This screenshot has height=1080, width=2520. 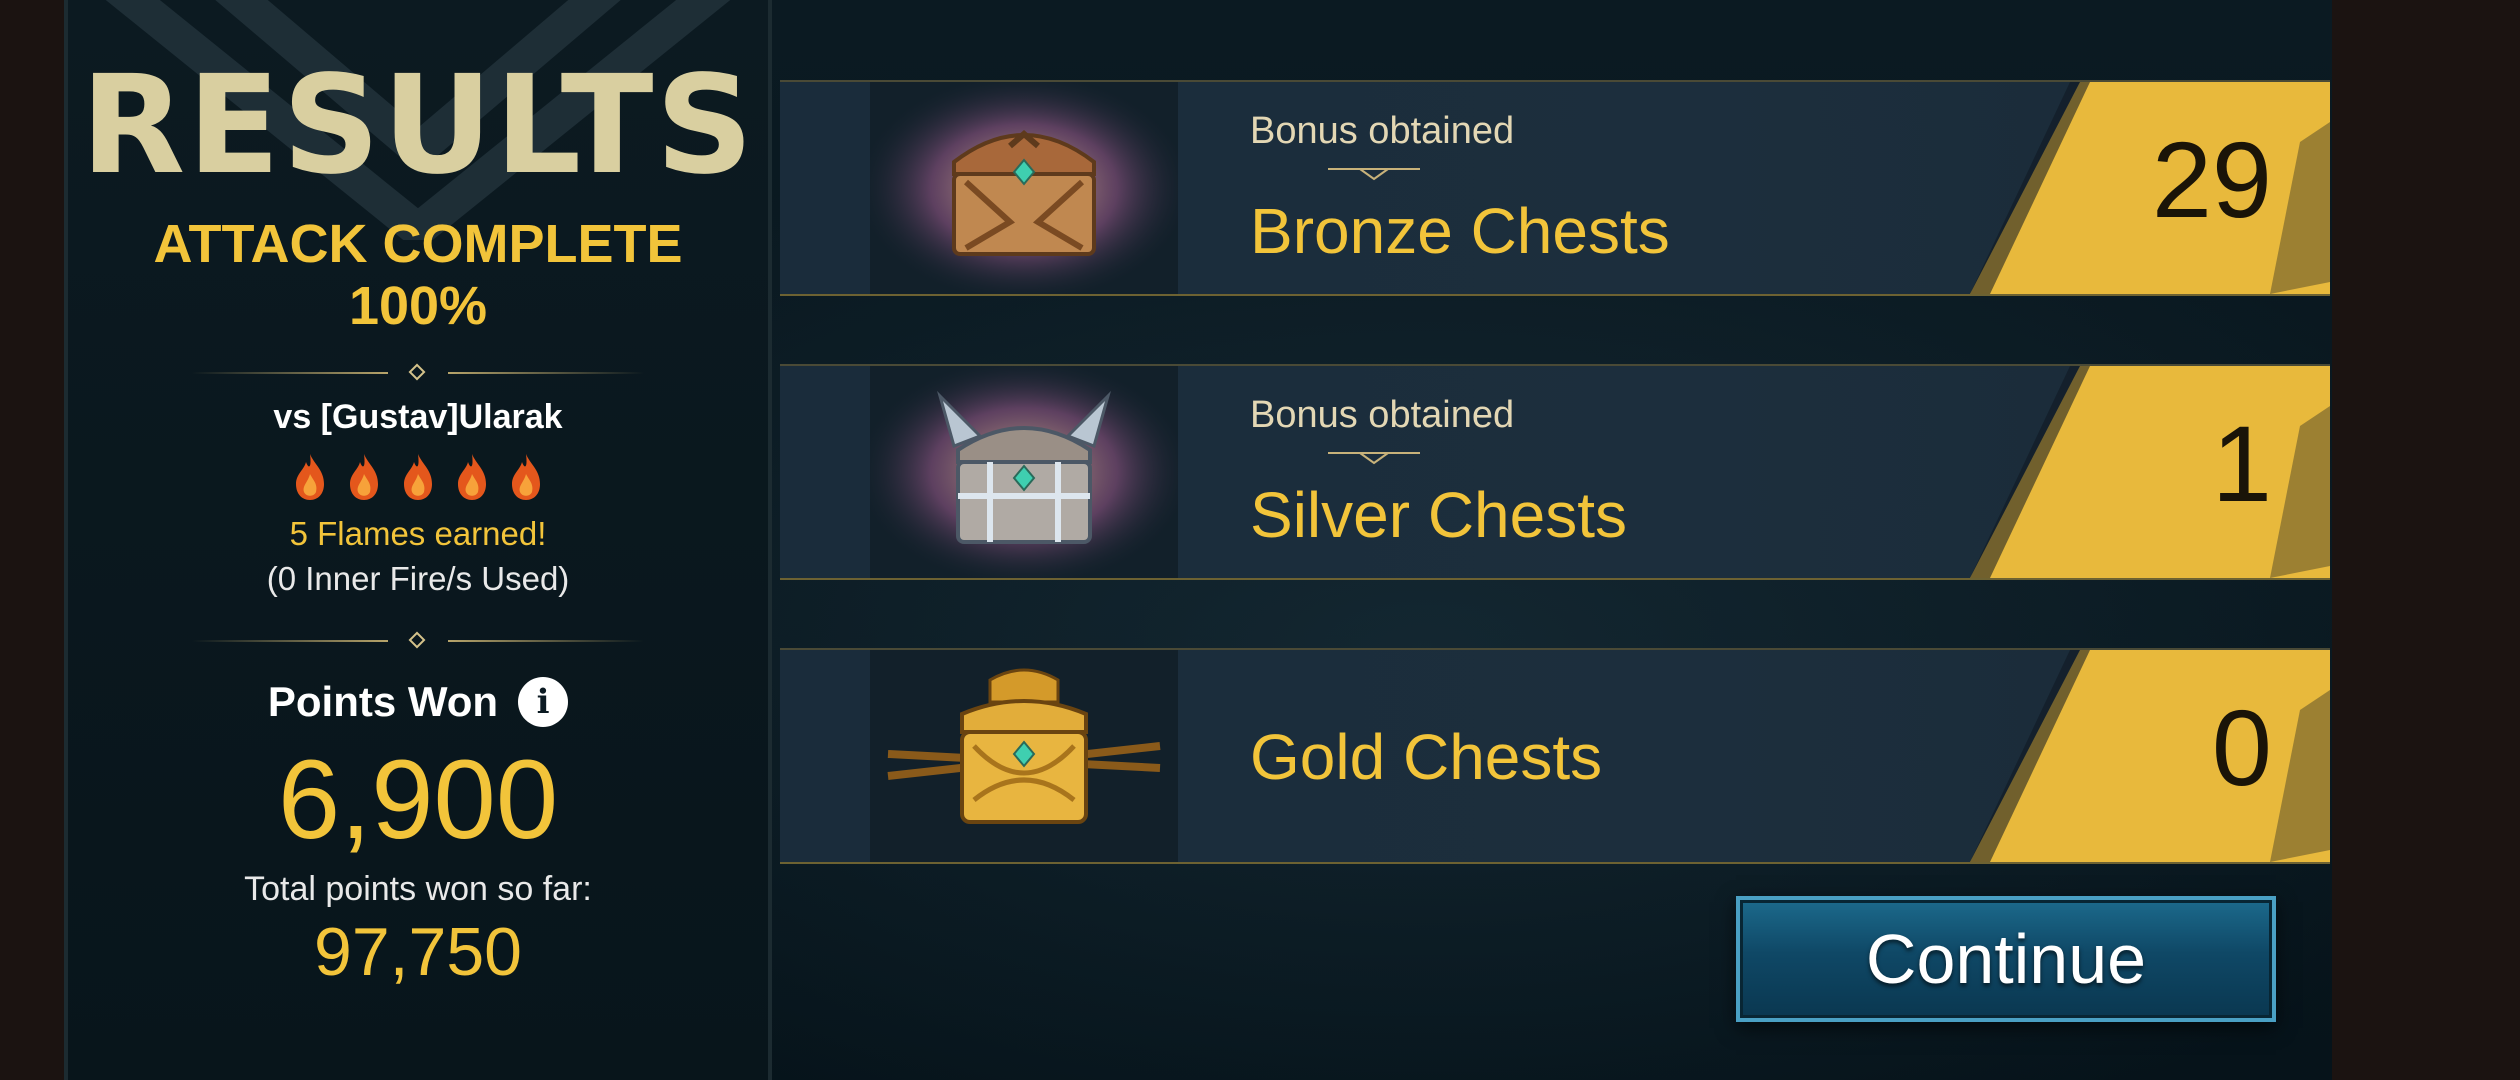 I want to click on chest-count: 1, so click(x=2241, y=463).